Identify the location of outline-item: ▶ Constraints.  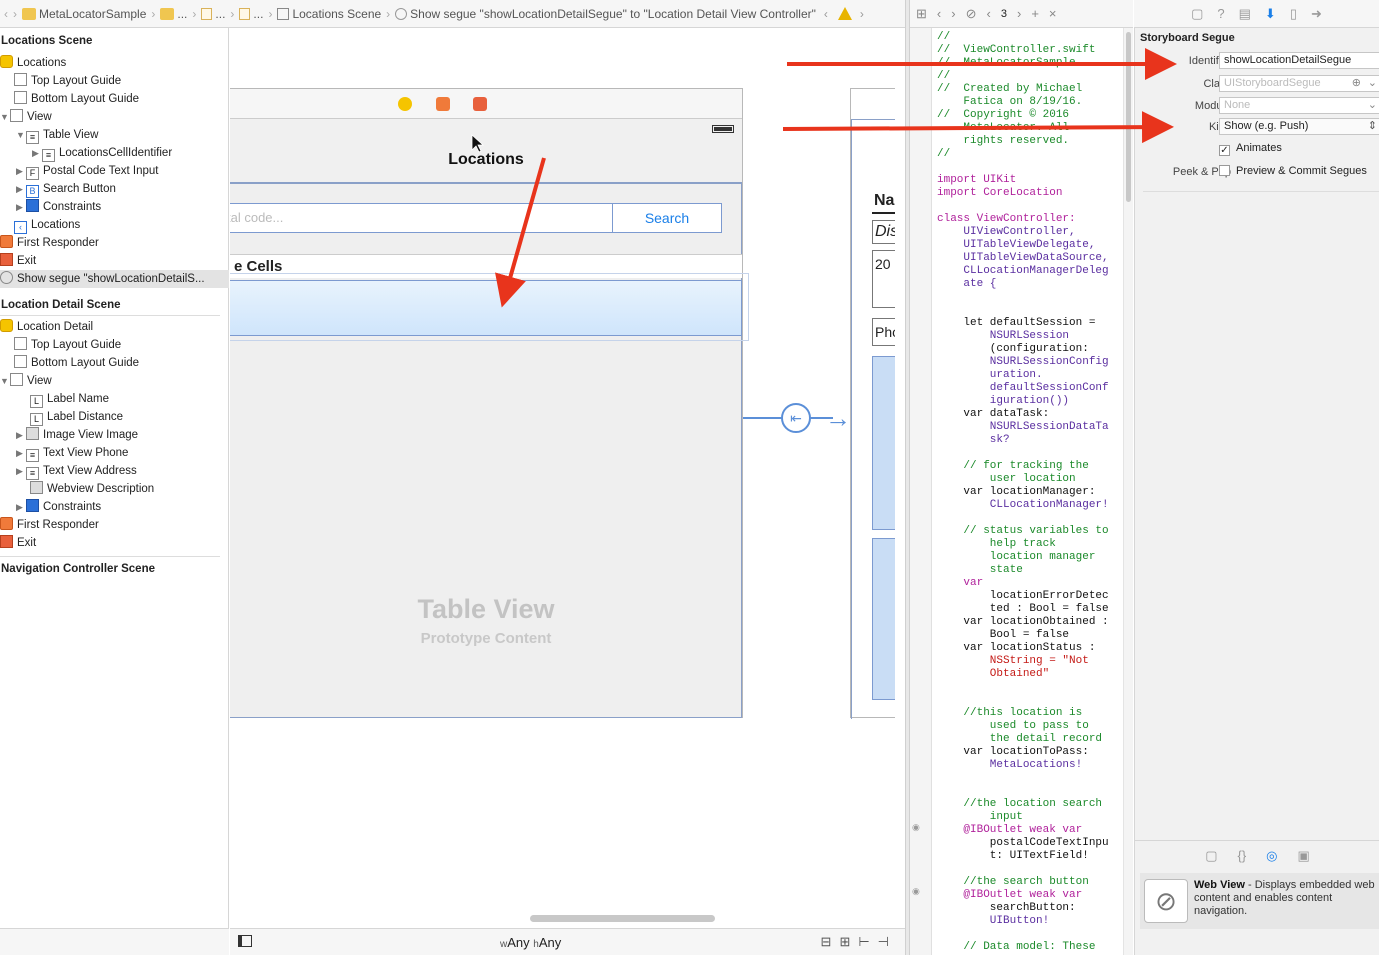
(58, 207).